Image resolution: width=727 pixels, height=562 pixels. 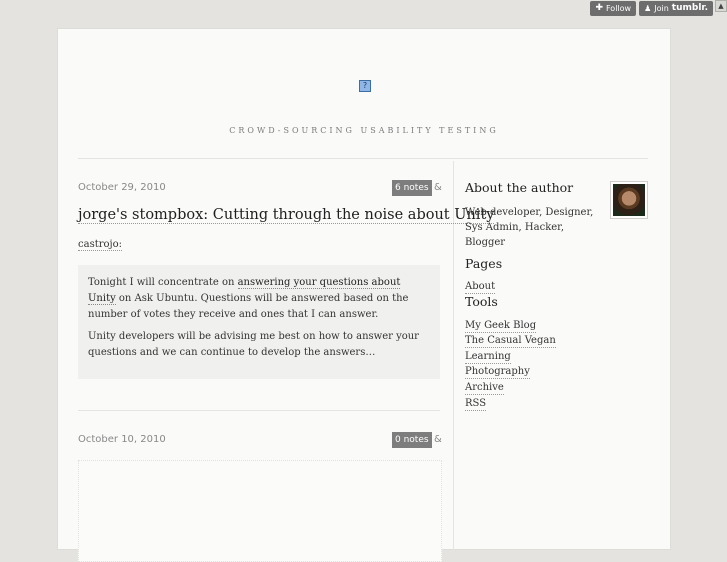 What do you see at coordinates (122, 187) in the screenshot?
I see `post-date: October 29, 2010` at bounding box center [122, 187].